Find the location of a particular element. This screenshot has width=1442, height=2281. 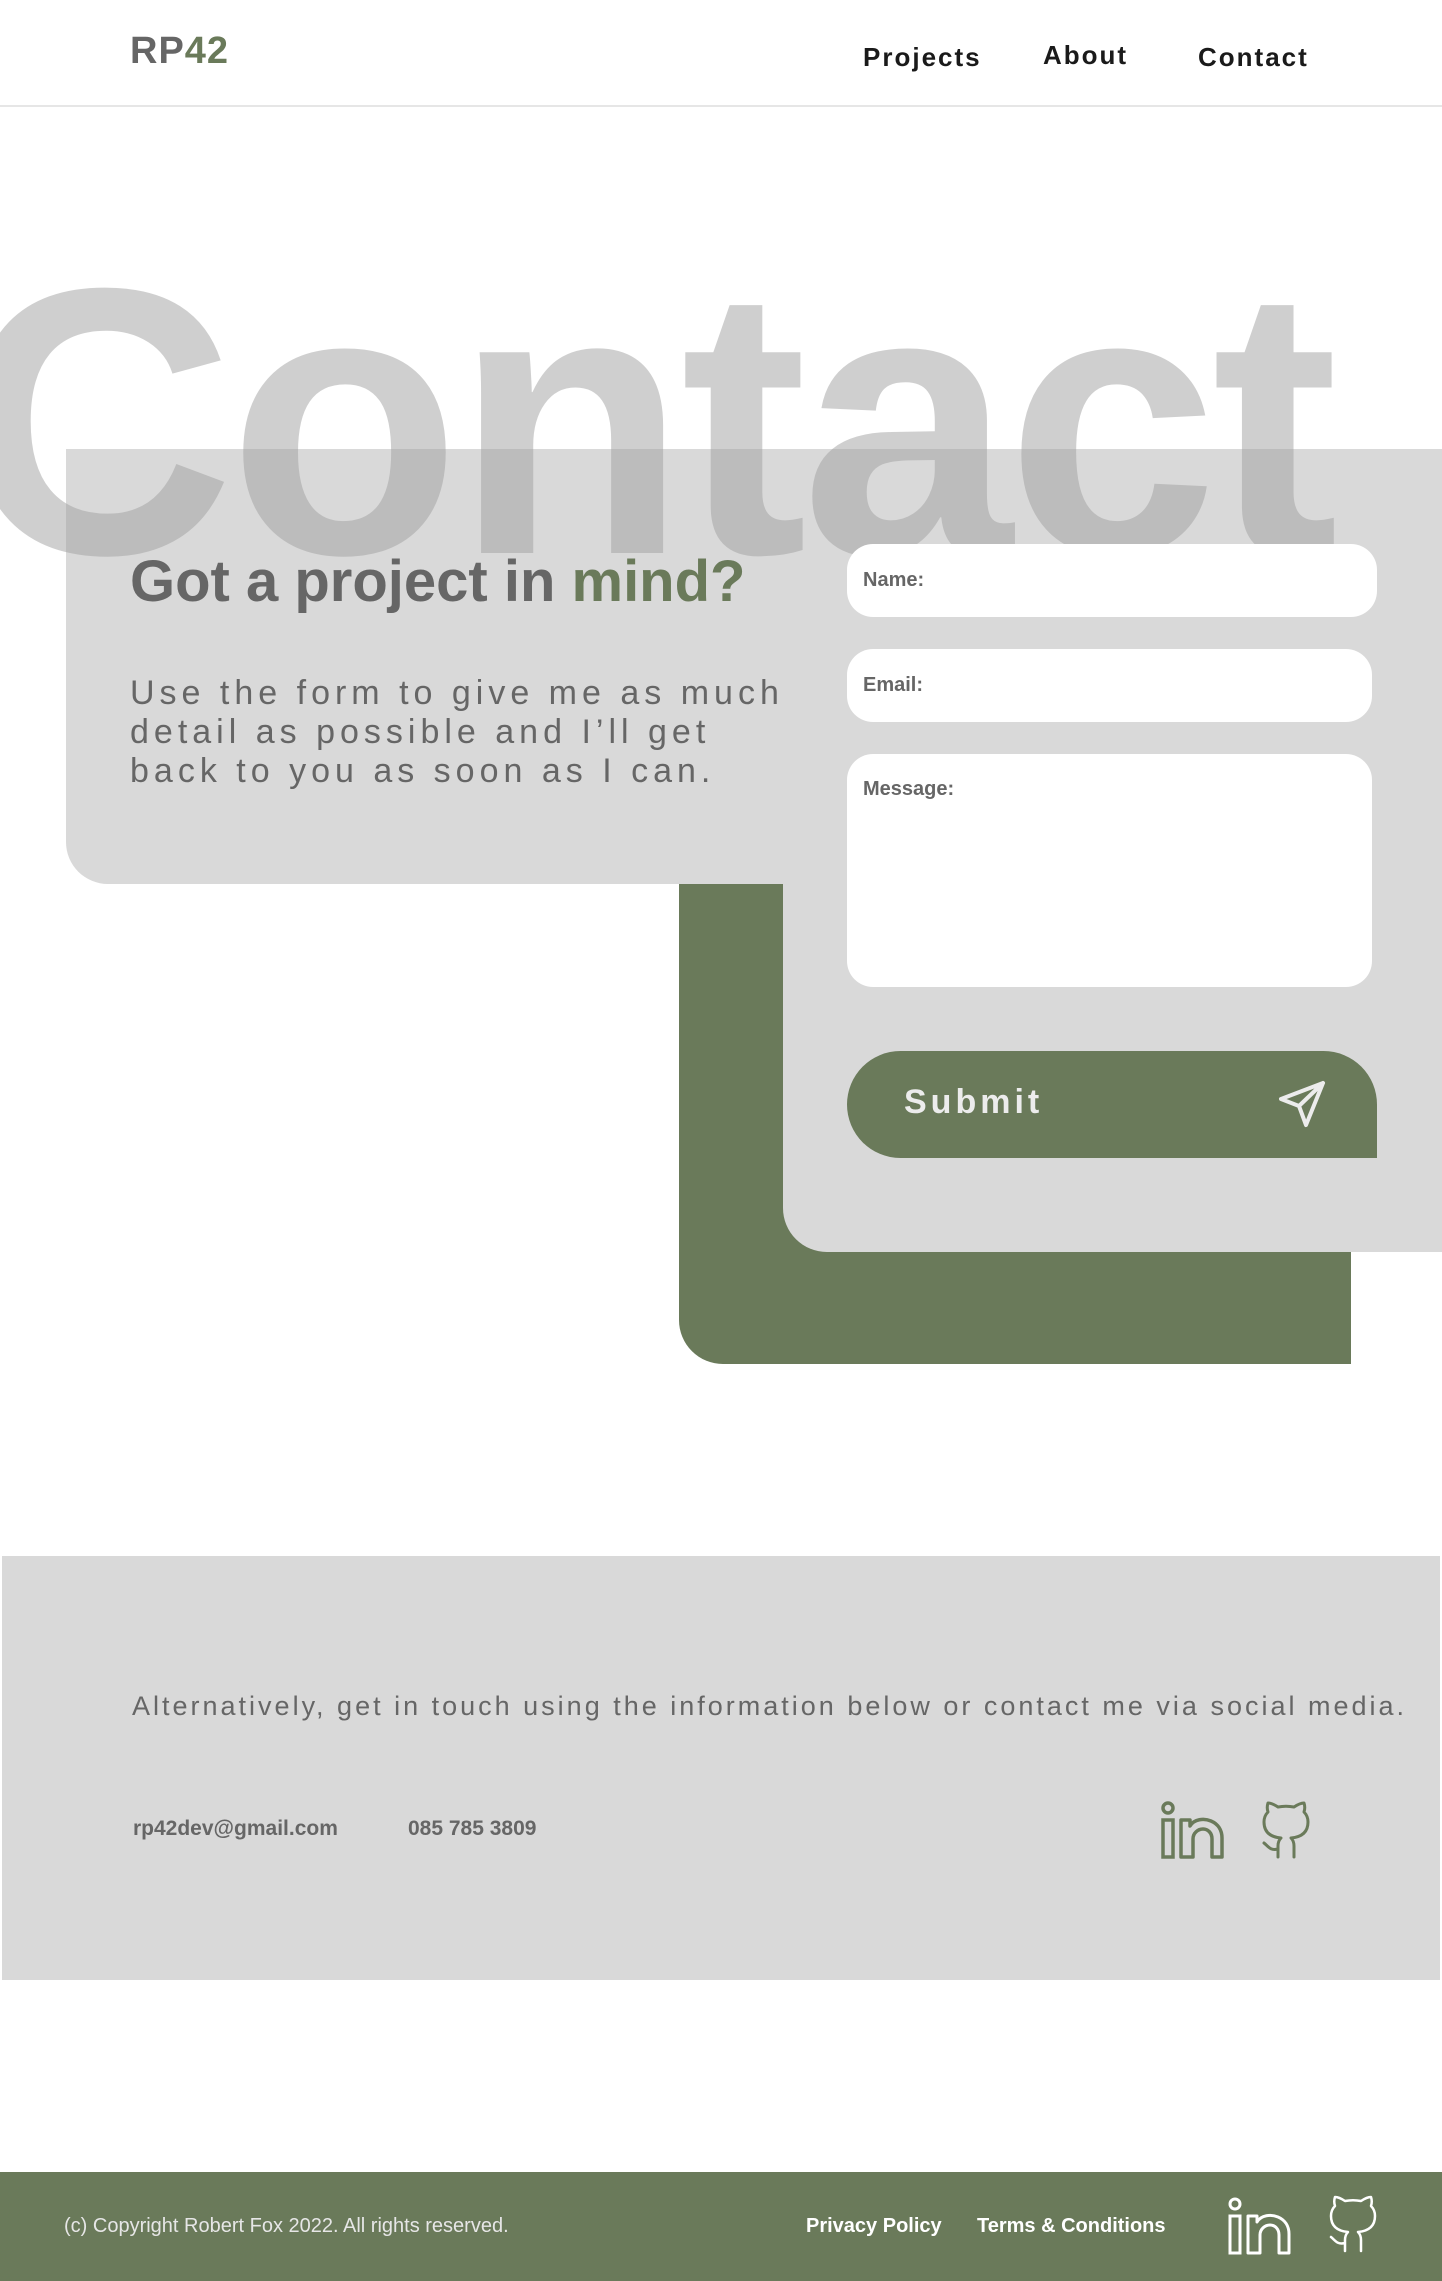

email-field: Email: is located at coordinates (1109, 685).